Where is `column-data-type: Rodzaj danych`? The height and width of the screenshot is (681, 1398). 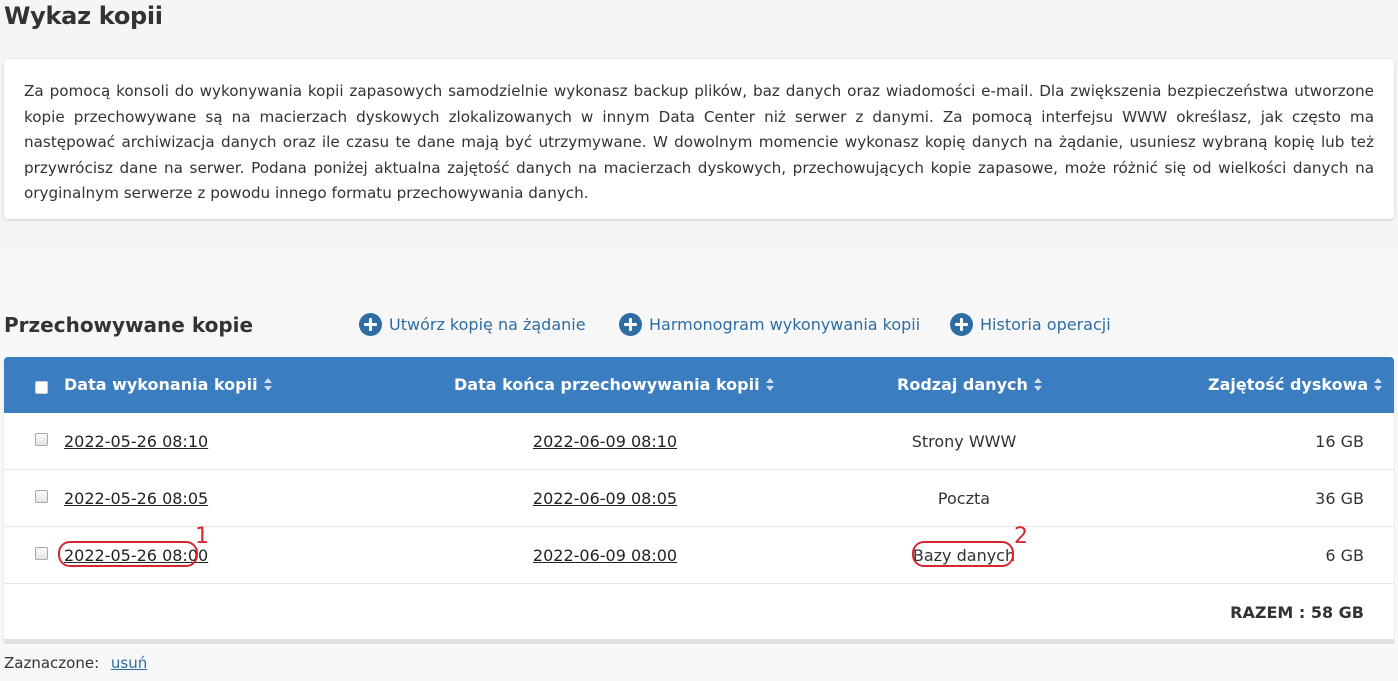 column-data-type: Rodzaj danych is located at coordinates (969, 384).